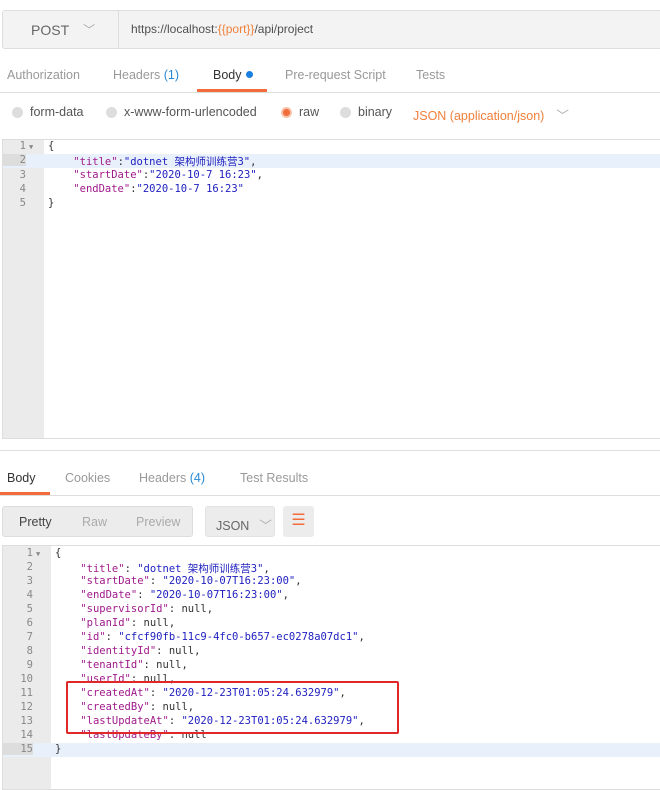 This screenshot has height=790, width=660. What do you see at coordinates (300, 112) in the screenshot?
I see `radio-raw: raw` at bounding box center [300, 112].